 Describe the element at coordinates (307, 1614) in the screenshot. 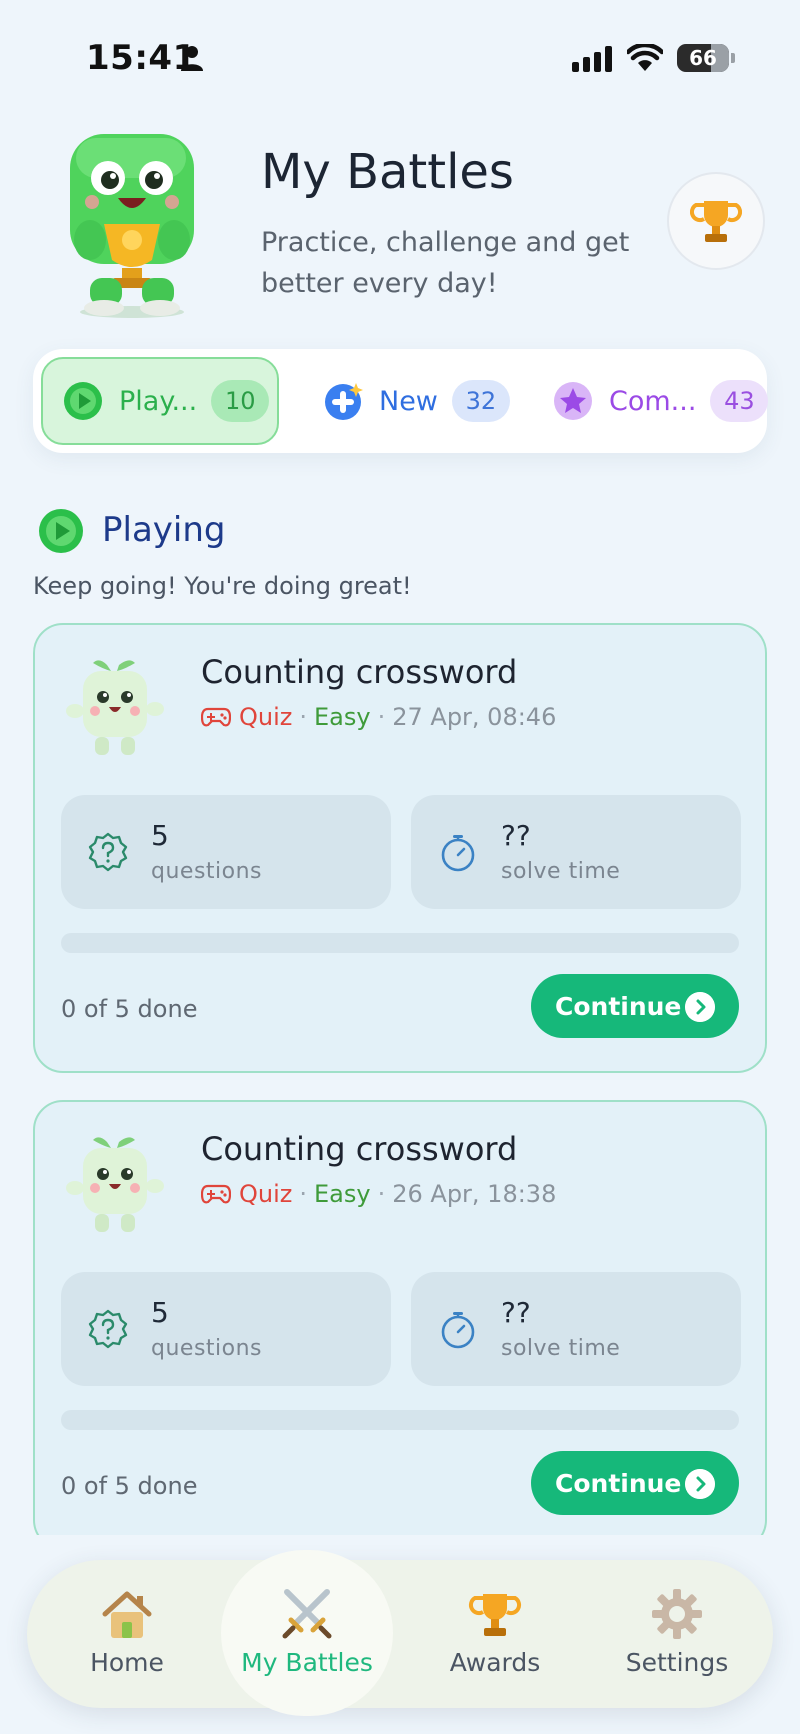

I see `crossed-swords-icon` at that location.